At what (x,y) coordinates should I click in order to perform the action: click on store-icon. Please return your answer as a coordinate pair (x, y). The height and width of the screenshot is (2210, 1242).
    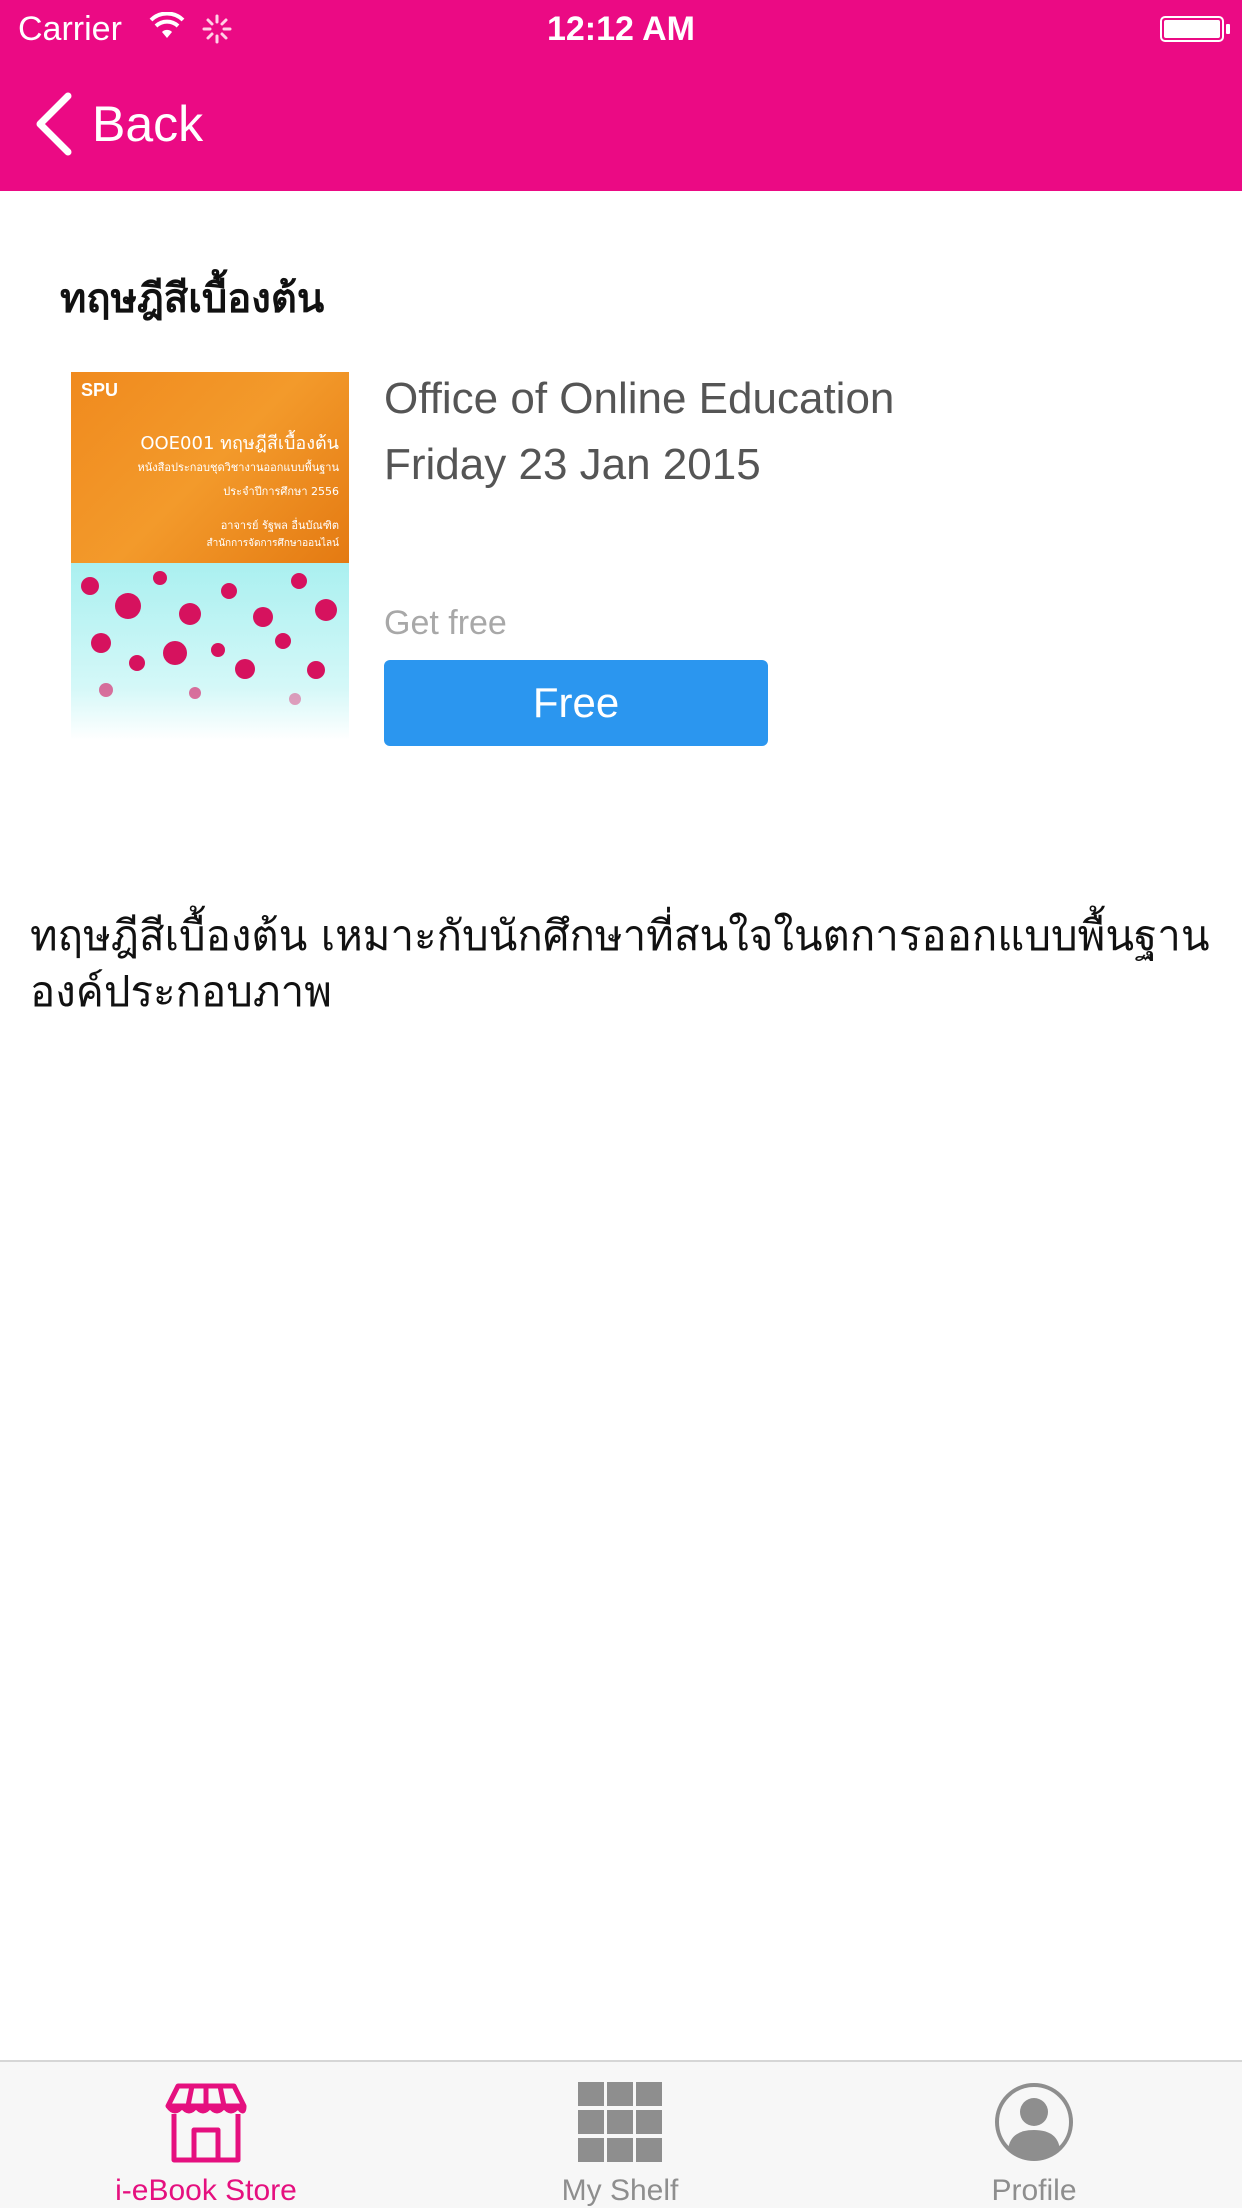
    Looking at the image, I should click on (206, 2123).